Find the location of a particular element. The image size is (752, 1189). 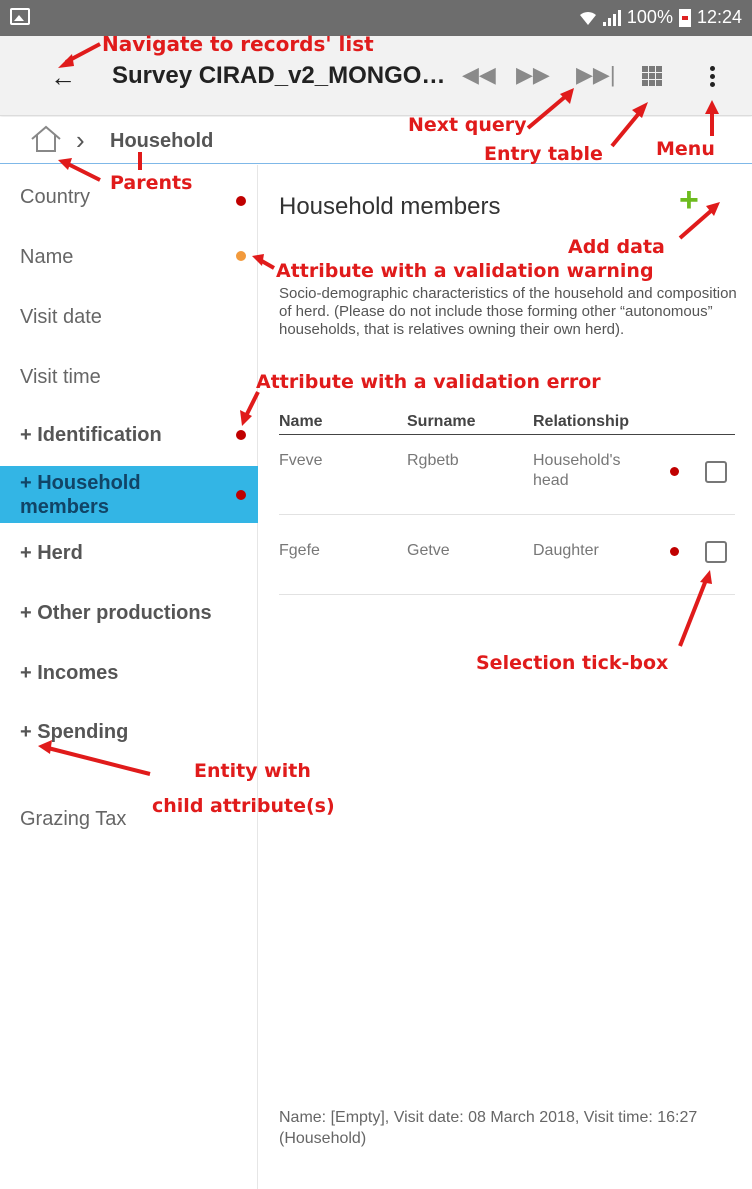

status-right: 100% 12:24 is located at coordinates (660, 17).